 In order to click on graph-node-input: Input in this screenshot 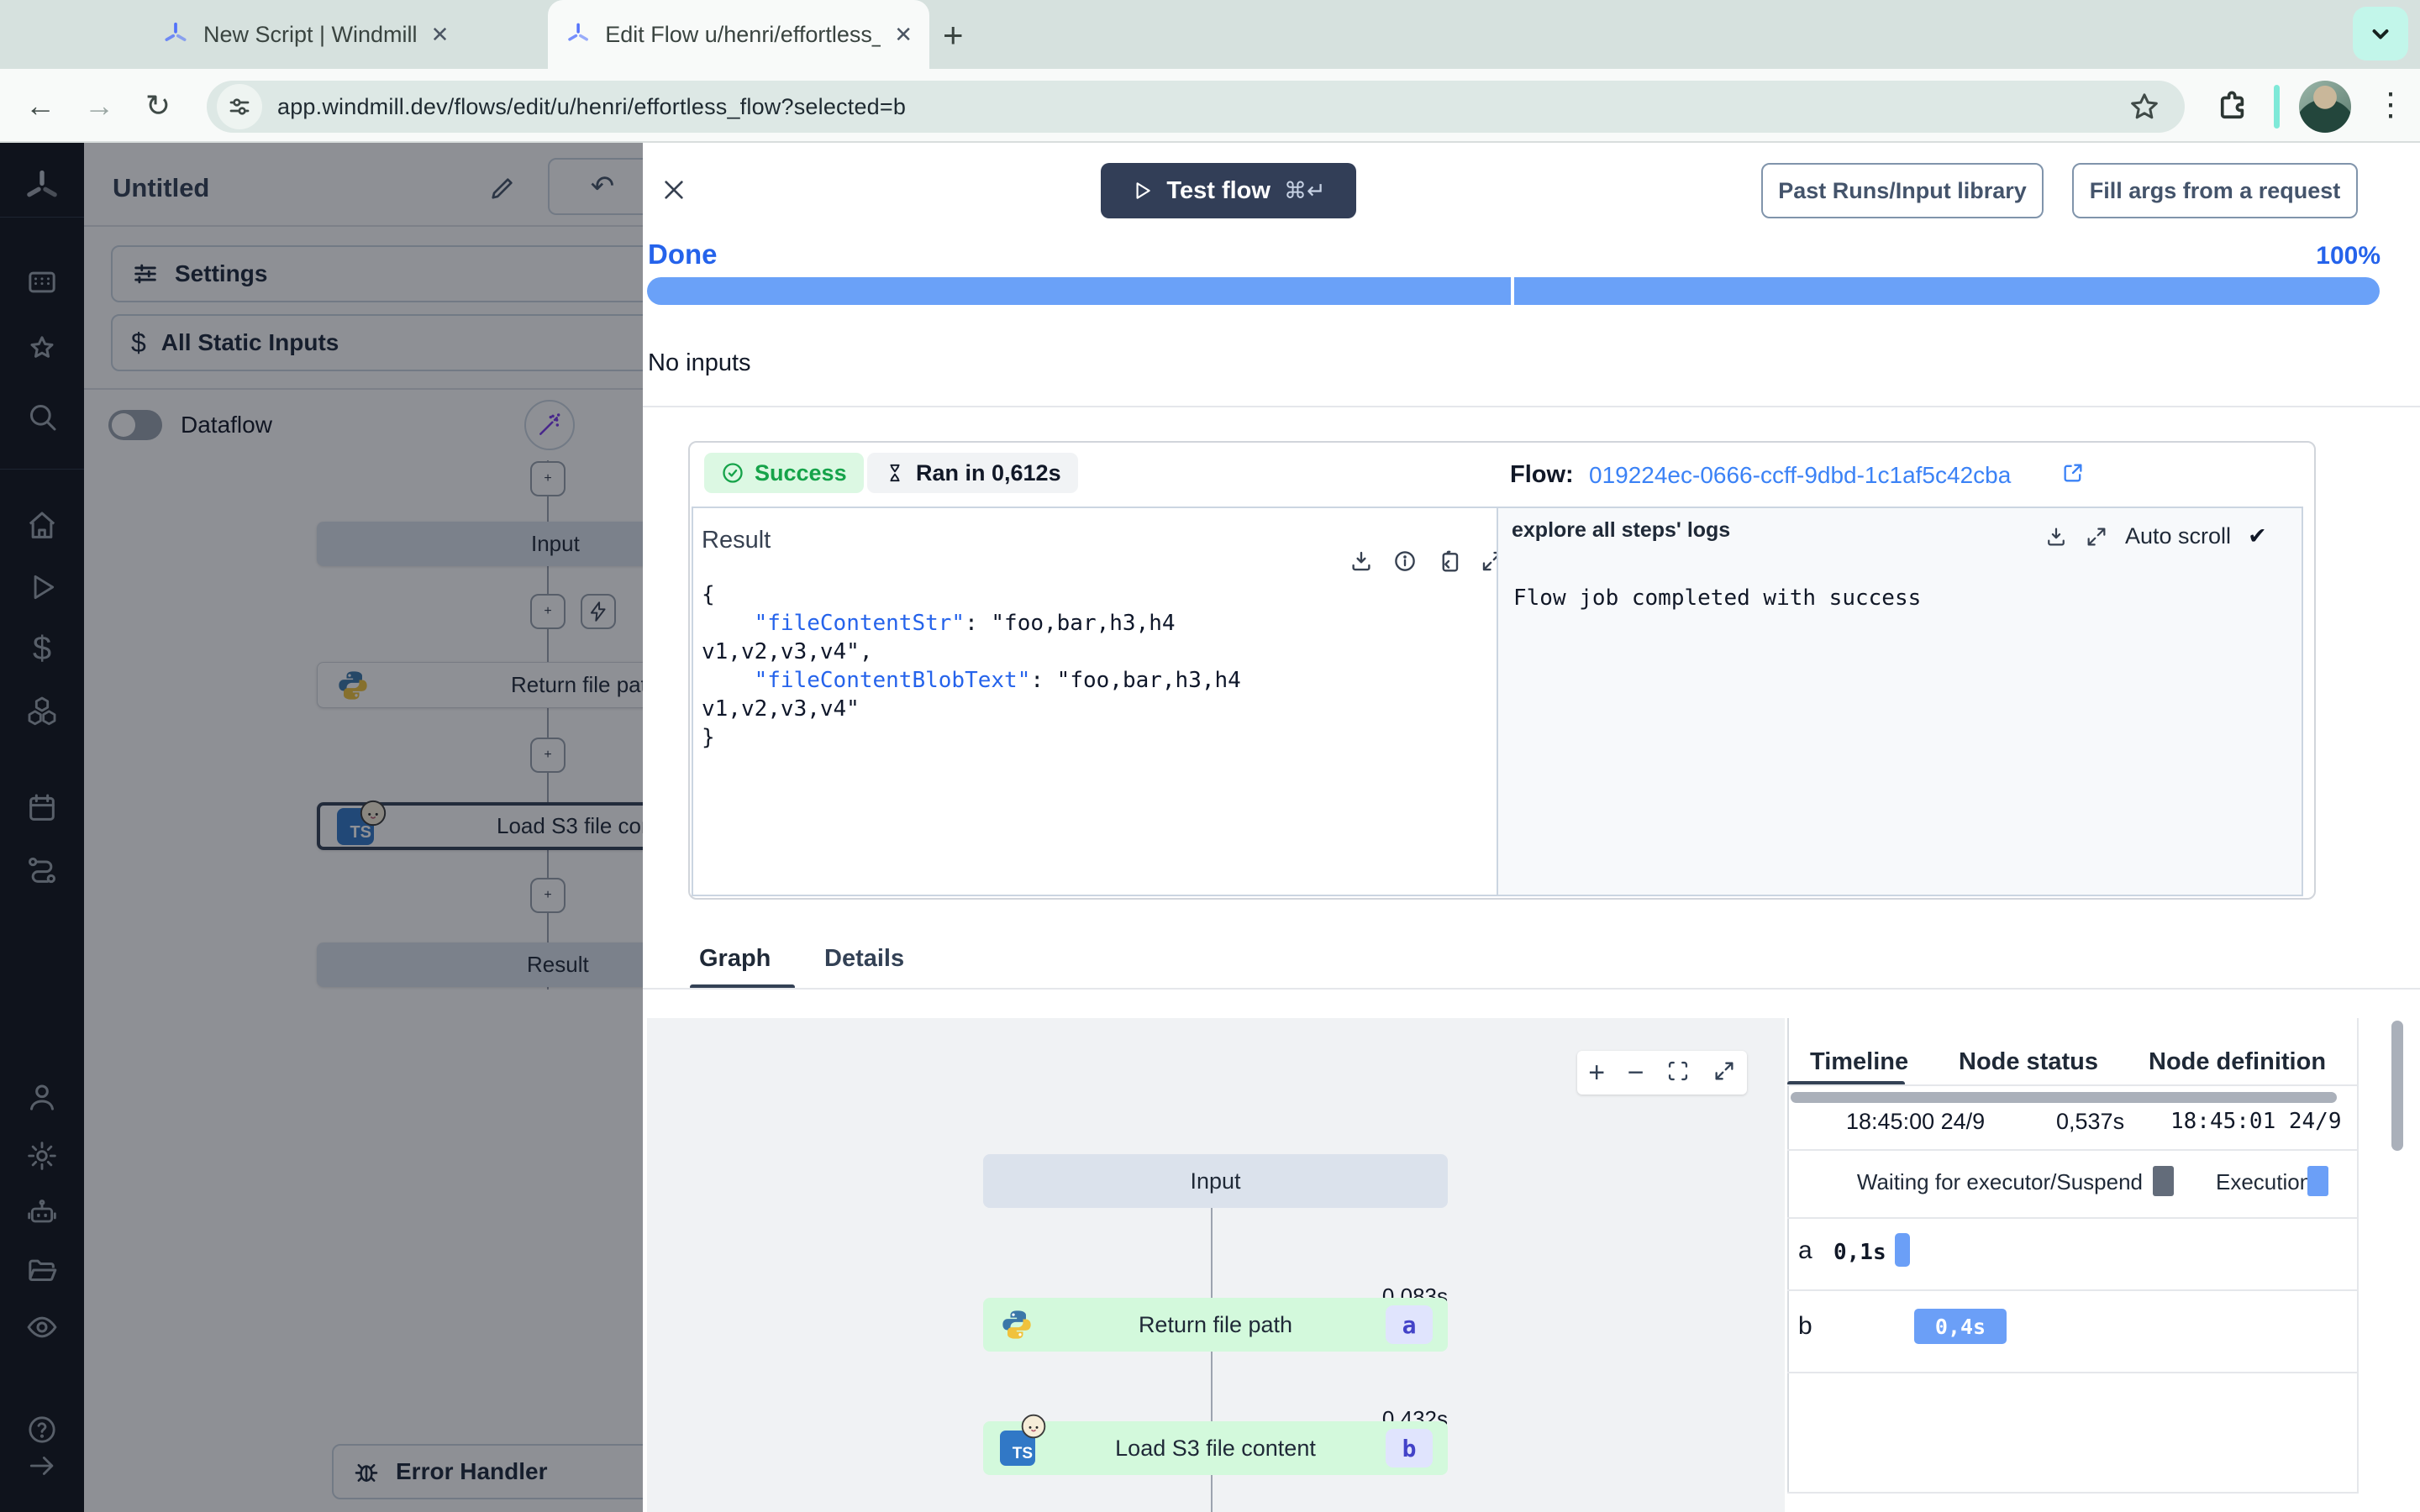, I will do `click(1215, 1181)`.